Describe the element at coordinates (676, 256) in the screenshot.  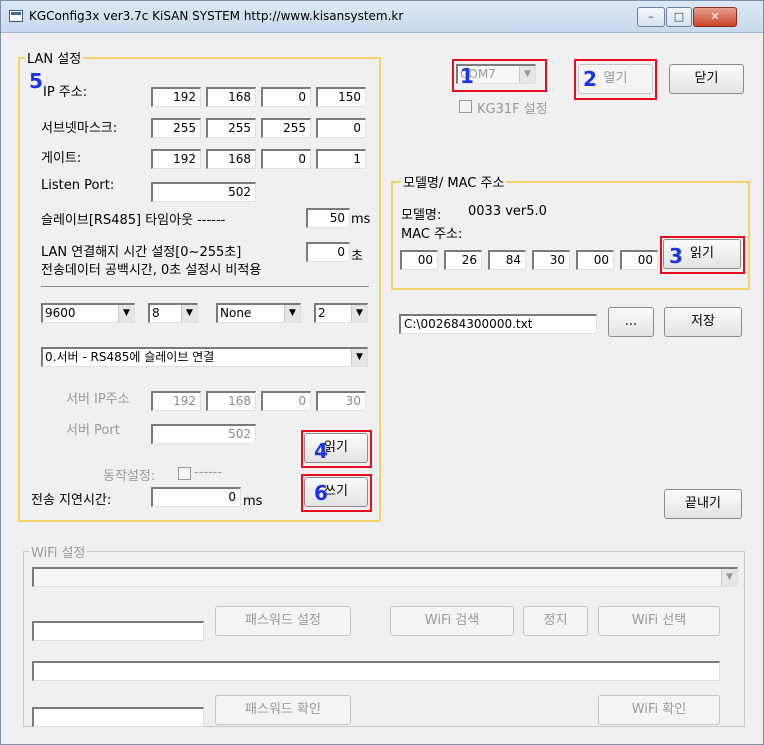
I see `annotation-3: 3` at that location.